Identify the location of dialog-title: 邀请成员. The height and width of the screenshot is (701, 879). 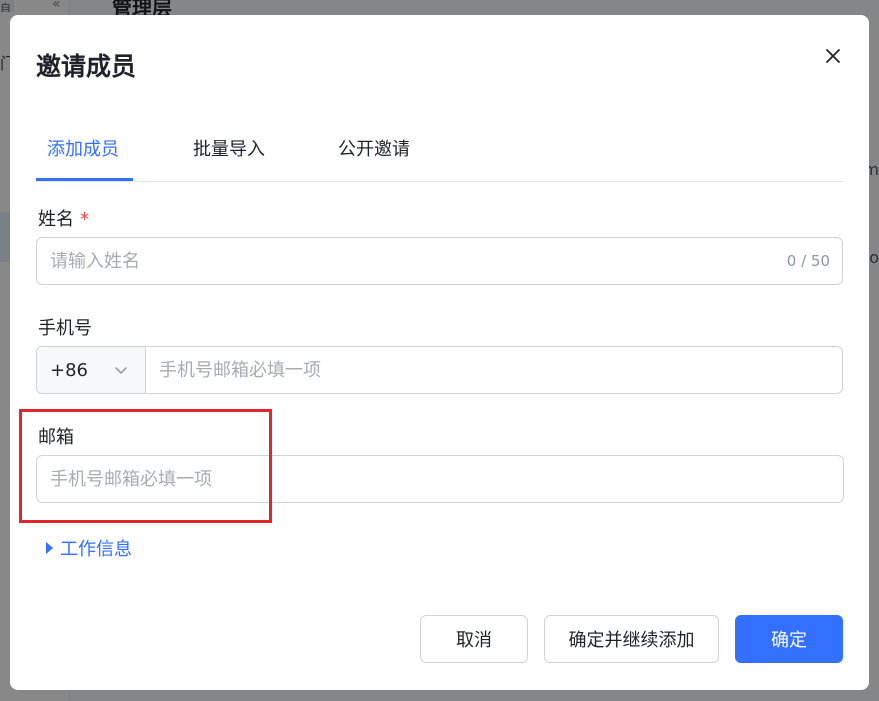
(86, 66).